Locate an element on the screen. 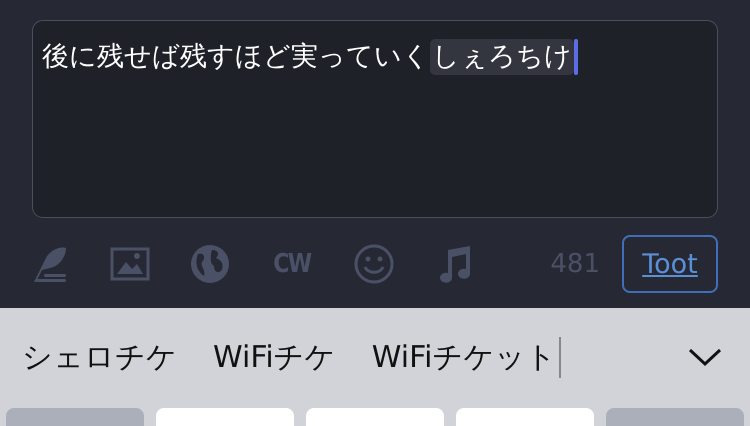  conversion-candidate: シェロチケ is located at coordinates (99, 357).